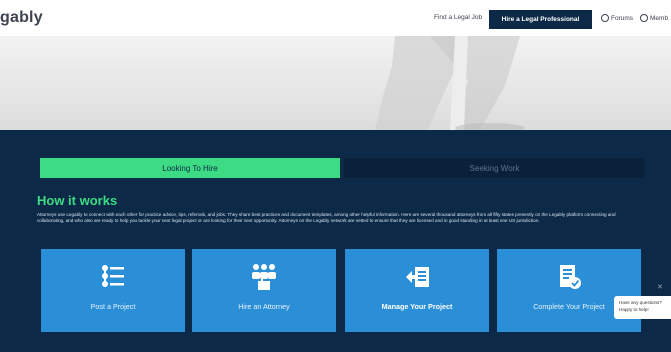  I want to click on nav-forums-label: Forums, so click(622, 18).